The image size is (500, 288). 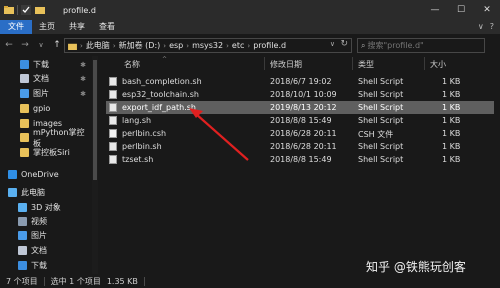 I want to click on file-modified: 2019/8/13 20:12, so click(x=303, y=107).